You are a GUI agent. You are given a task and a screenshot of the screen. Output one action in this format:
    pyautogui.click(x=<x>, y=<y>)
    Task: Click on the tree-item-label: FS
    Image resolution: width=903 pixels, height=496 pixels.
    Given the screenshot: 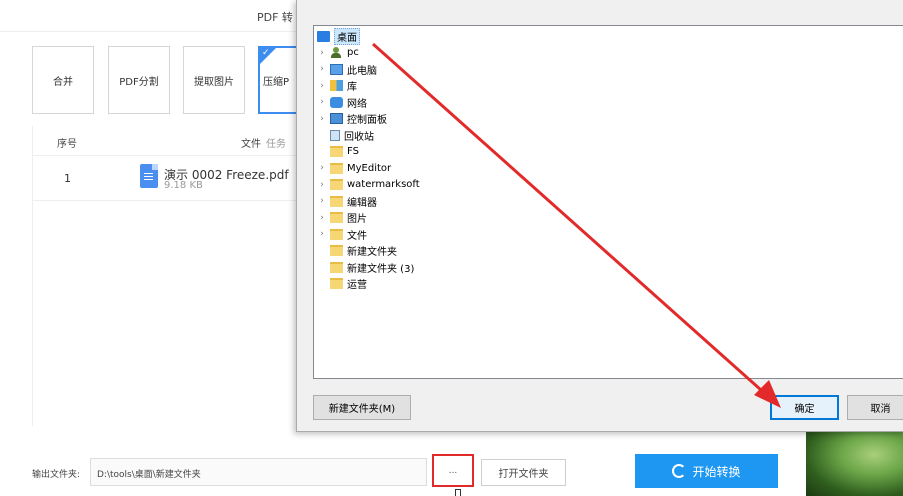 What is the action you would take?
    pyautogui.click(x=353, y=151)
    